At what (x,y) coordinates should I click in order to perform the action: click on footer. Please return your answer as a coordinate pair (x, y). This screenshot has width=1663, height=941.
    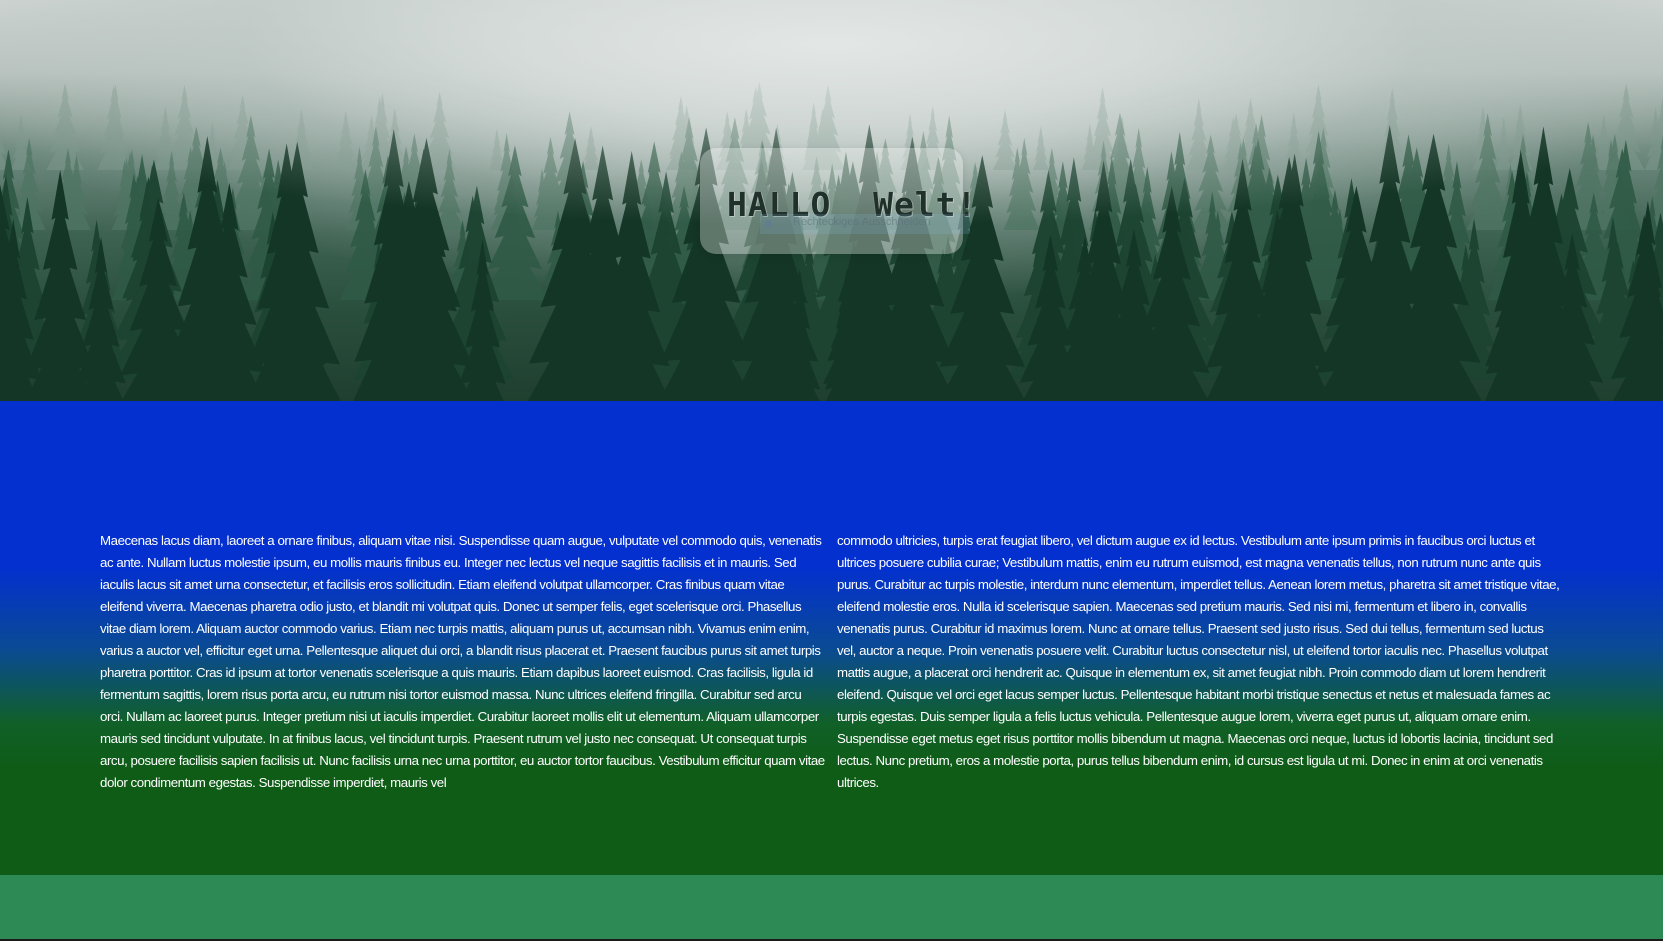
    Looking at the image, I should click on (831, 907).